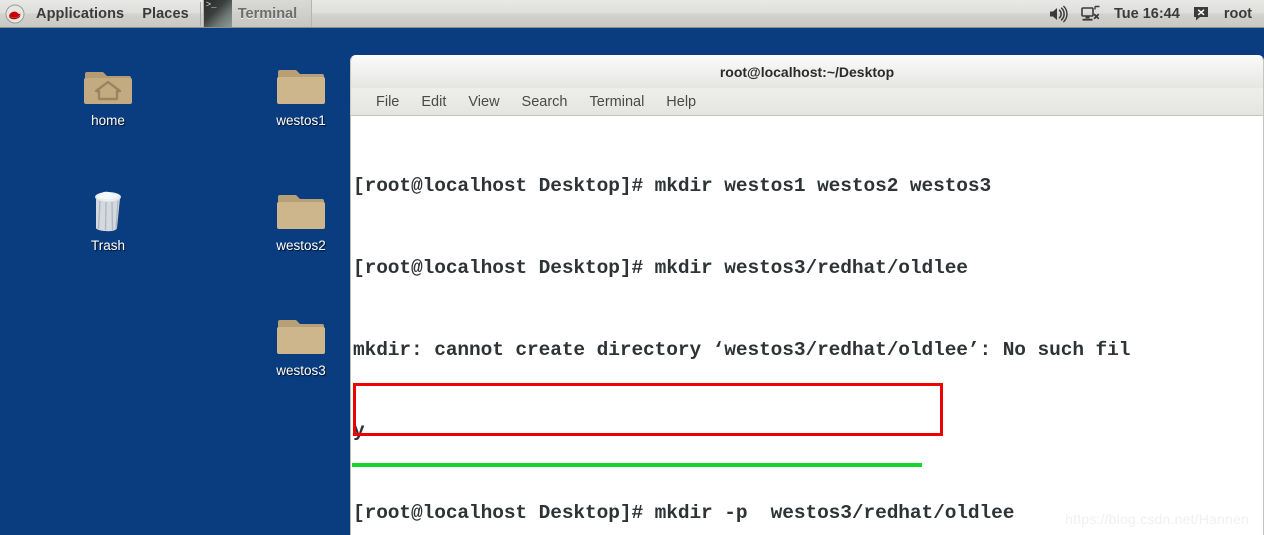  I want to click on window-titlebar: root@localhost:~/Desktop, so click(807, 71).